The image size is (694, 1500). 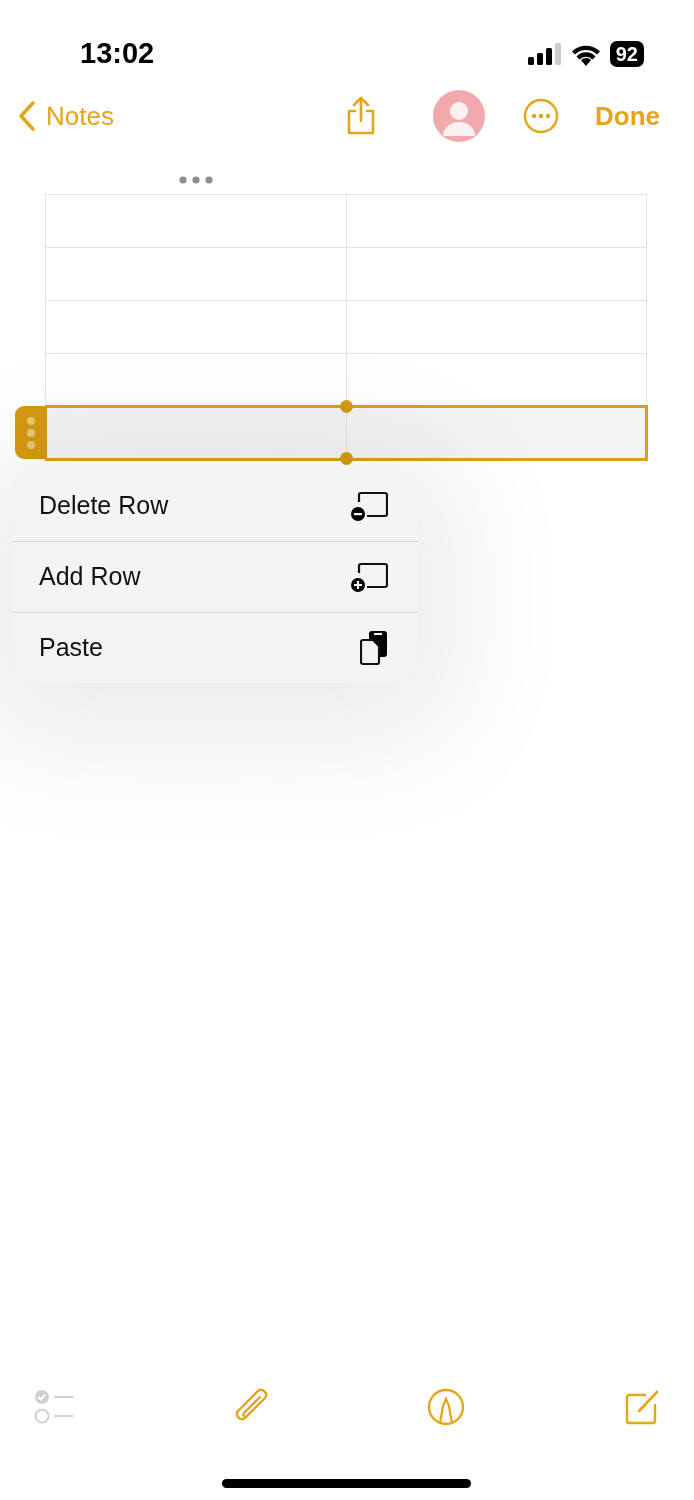 I want to click on compose-button, so click(x=641, y=1407).